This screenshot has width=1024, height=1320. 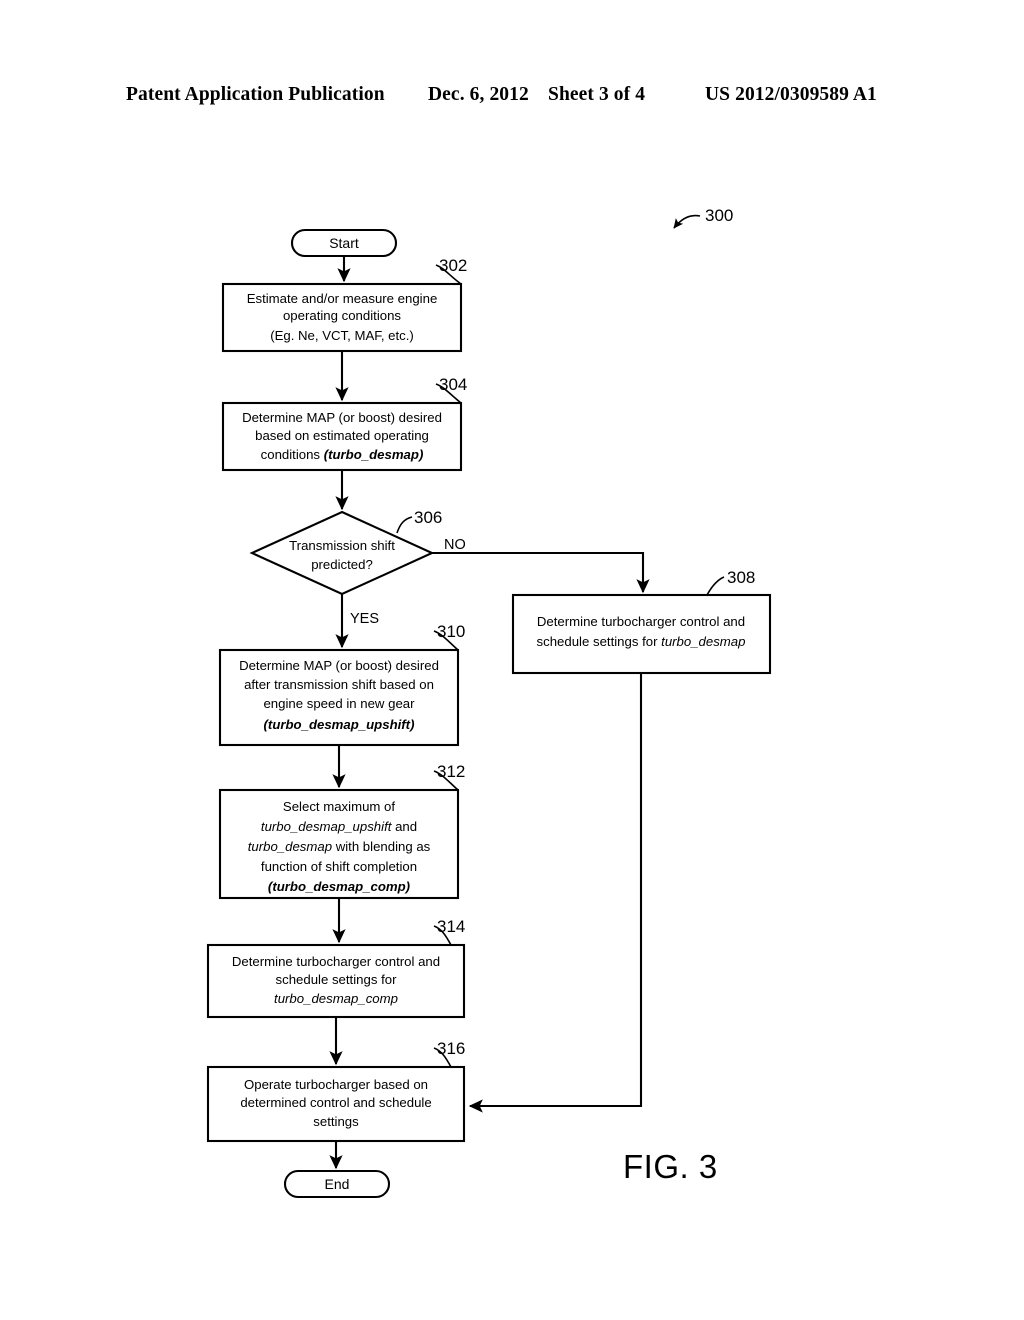 I want to click on branch-yes: YES, so click(x=357, y=621).